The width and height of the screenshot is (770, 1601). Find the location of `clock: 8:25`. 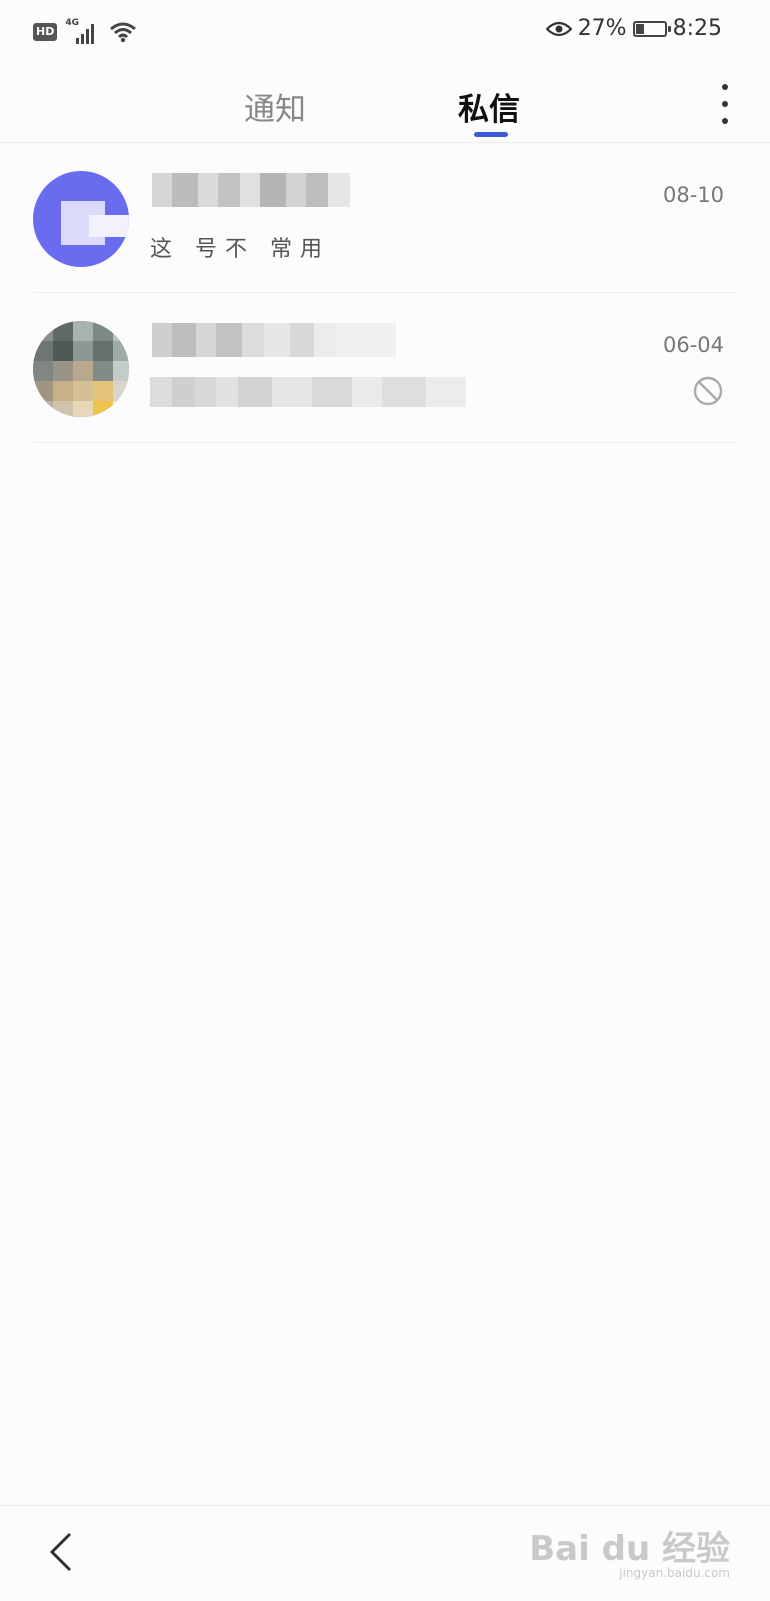

clock: 8:25 is located at coordinates (697, 28).